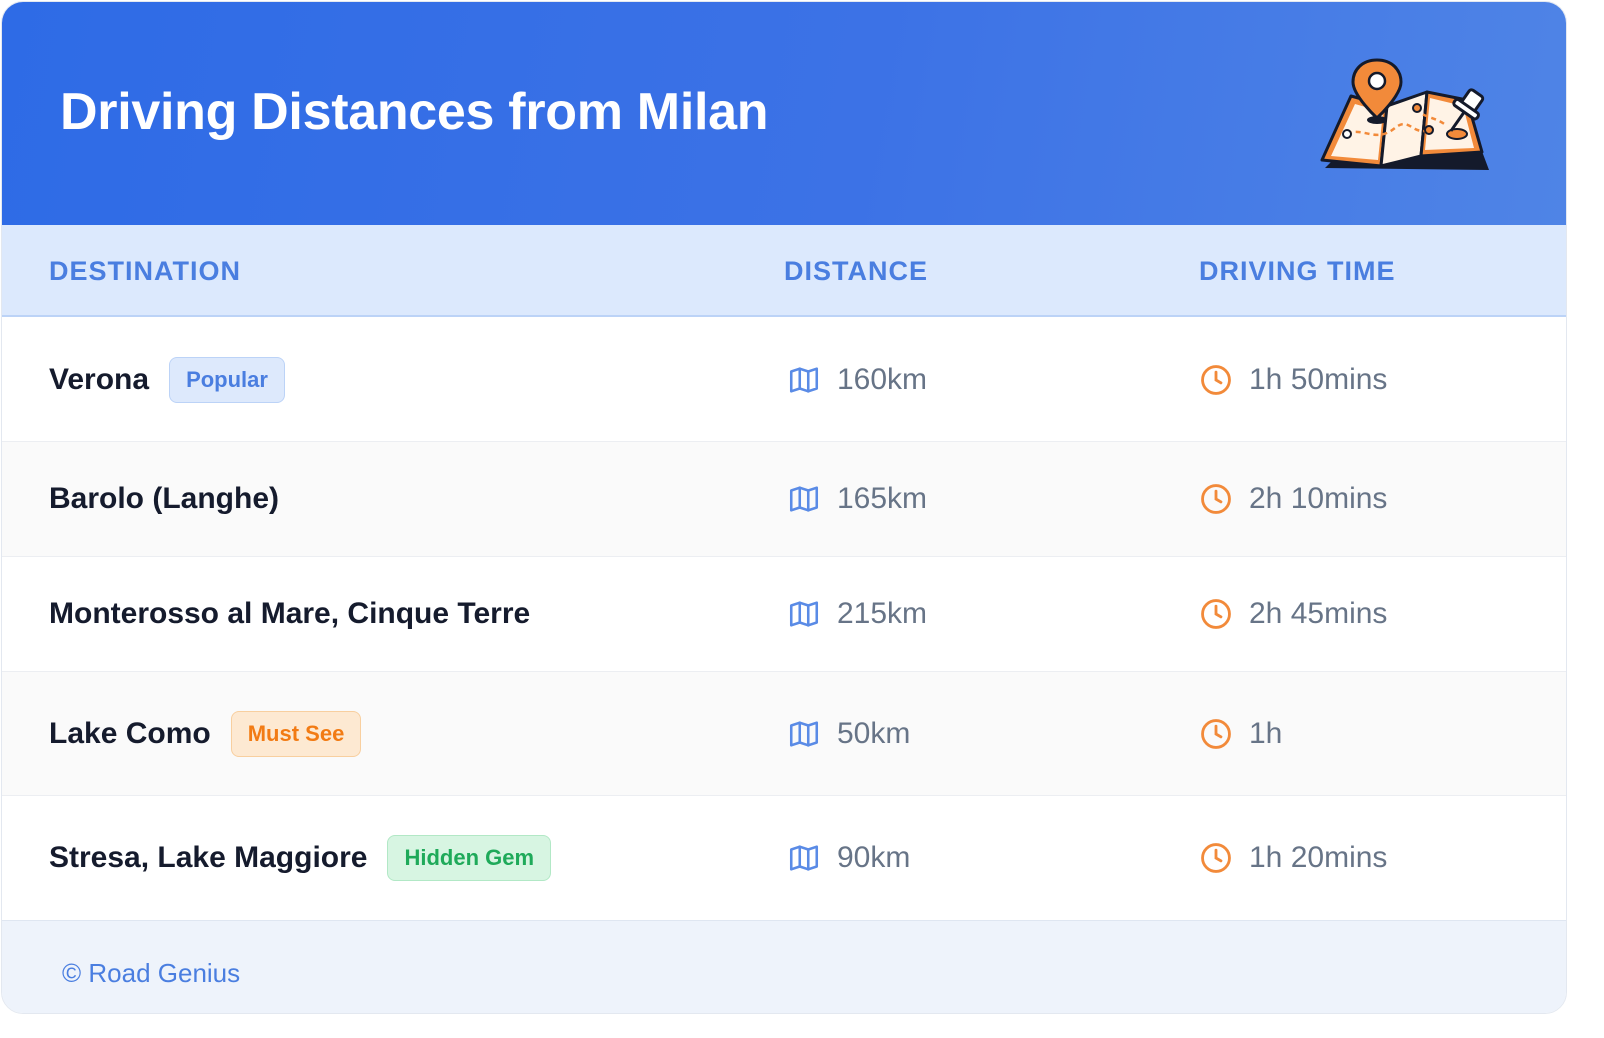 The height and width of the screenshot is (1038, 1604). I want to click on distance-cell: 50km, so click(848, 734).